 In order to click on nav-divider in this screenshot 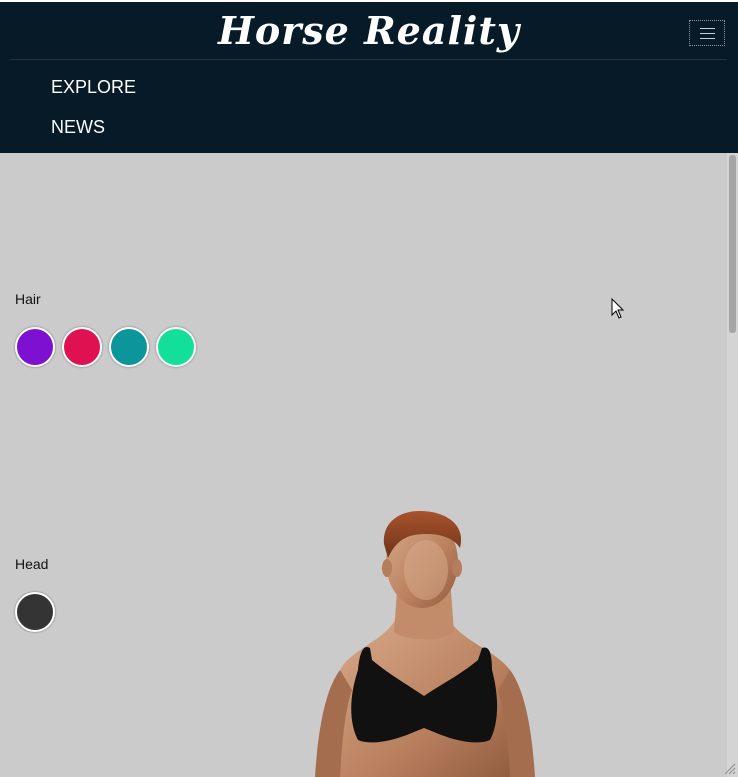, I will do `click(368, 59)`.